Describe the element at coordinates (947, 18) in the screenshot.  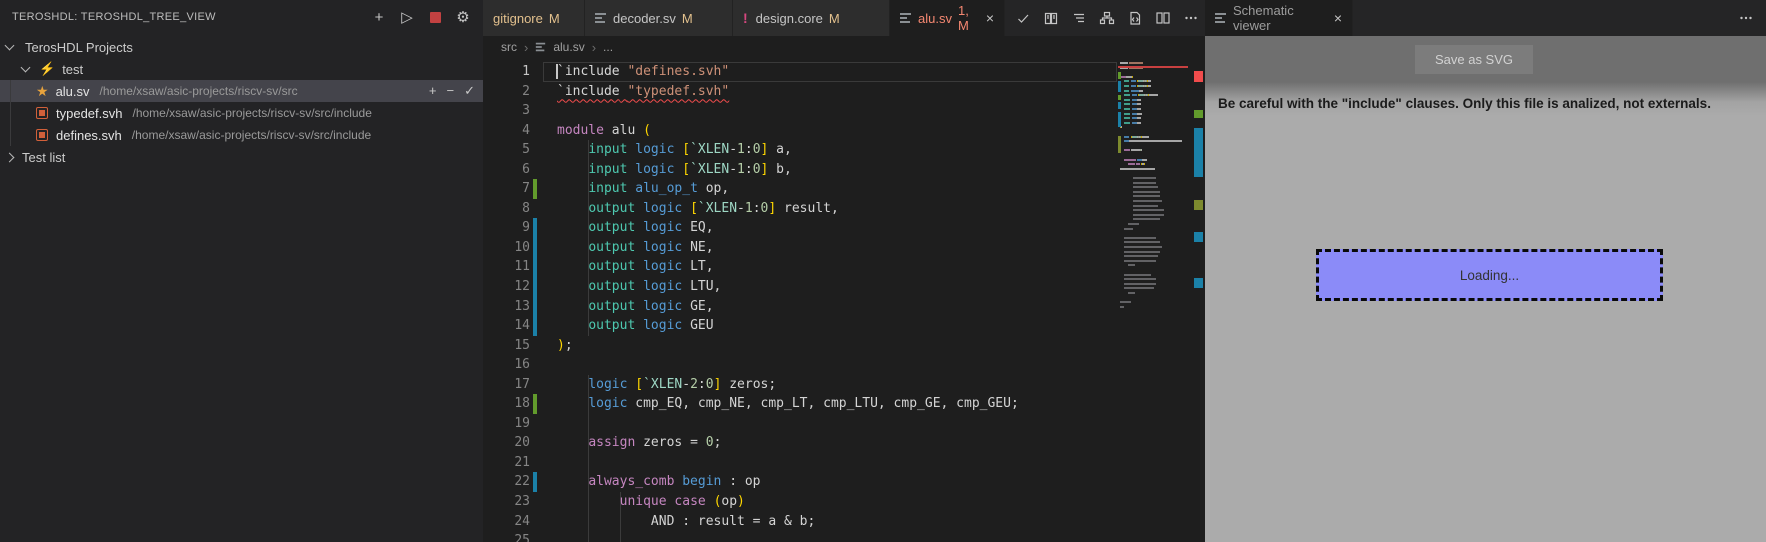
I see `tab-alu.sv: alu.sv 1, M ×` at that location.